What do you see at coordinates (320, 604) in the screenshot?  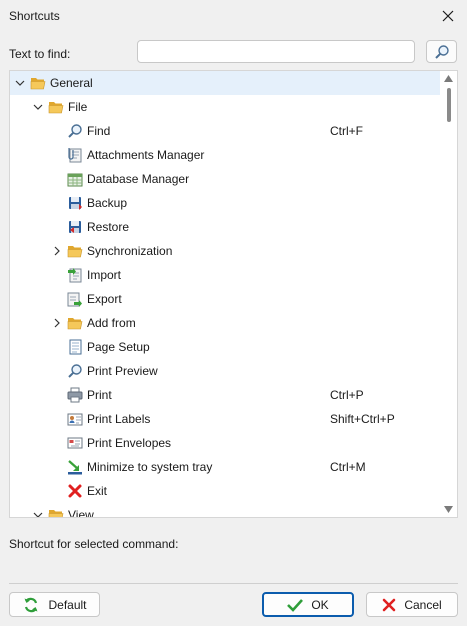 I see `ok-button-label: OK` at bounding box center [320, 604].